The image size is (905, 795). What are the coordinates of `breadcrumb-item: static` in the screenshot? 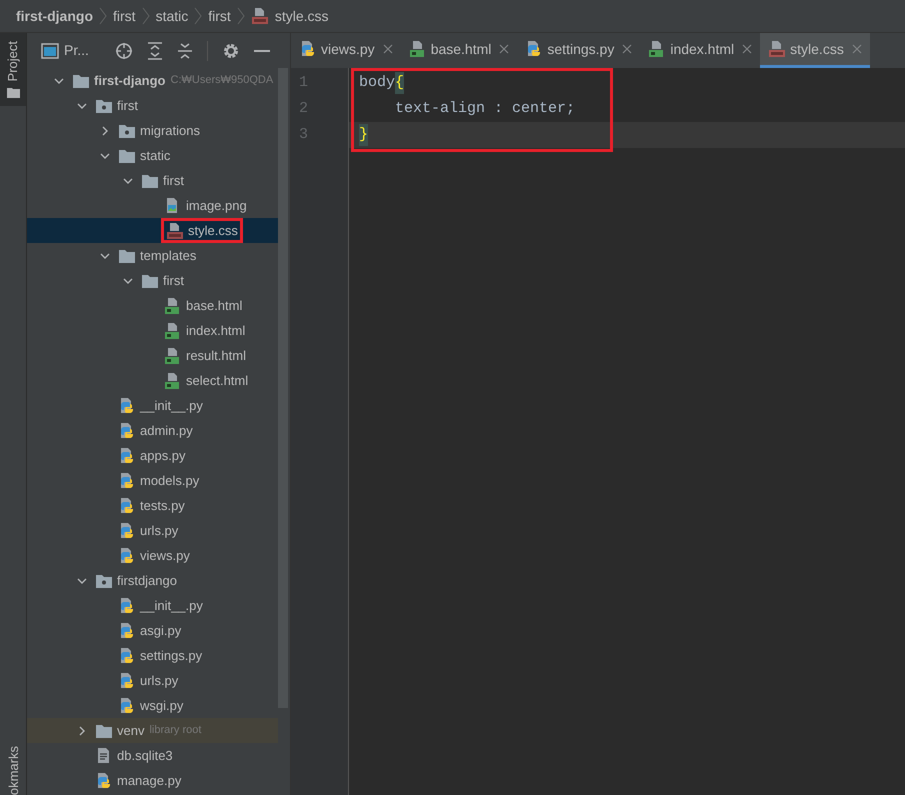 It's located at (172, 16).